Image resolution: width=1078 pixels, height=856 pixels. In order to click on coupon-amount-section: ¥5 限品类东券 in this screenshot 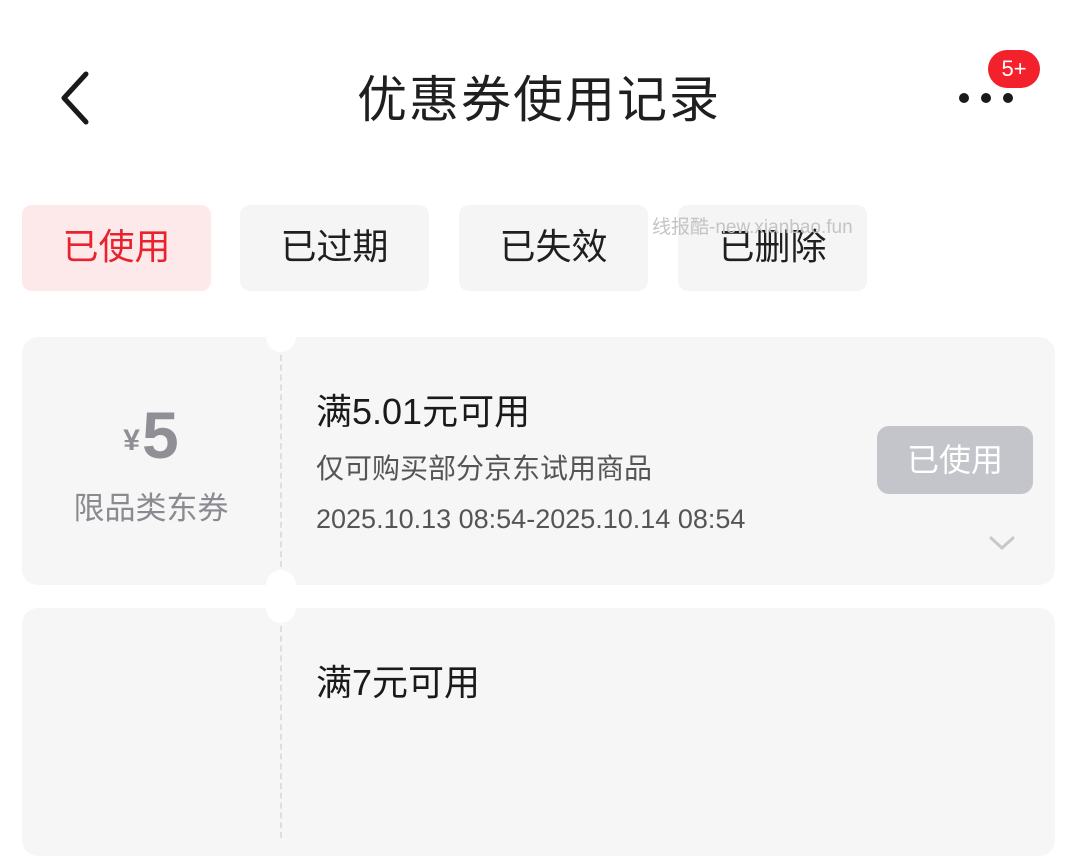, I will do `click(151, 461)`.